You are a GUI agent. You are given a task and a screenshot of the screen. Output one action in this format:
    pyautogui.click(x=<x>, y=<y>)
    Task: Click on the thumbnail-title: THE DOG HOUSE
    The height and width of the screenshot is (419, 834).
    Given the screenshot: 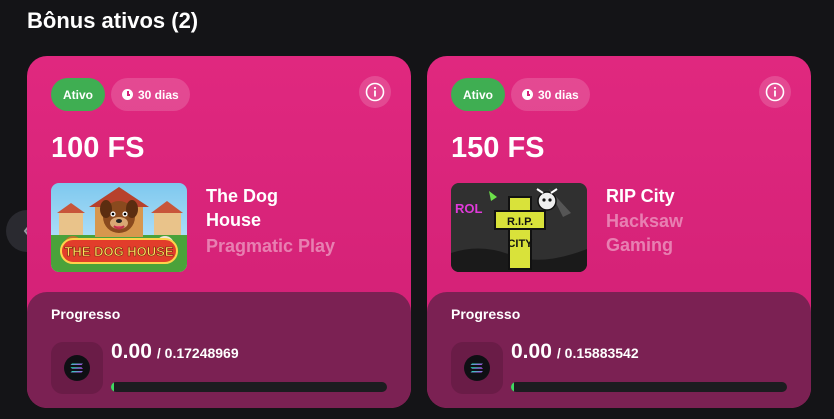 What is the action you would take?
    pyautogui.click(x=118, y=251)
    